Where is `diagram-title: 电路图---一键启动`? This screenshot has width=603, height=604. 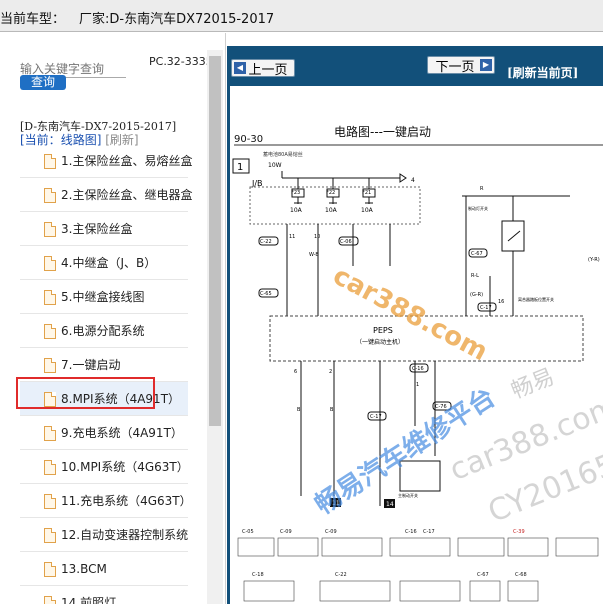 diagram-title: 电路图---一键启动 is located at coordinates (382, 131).